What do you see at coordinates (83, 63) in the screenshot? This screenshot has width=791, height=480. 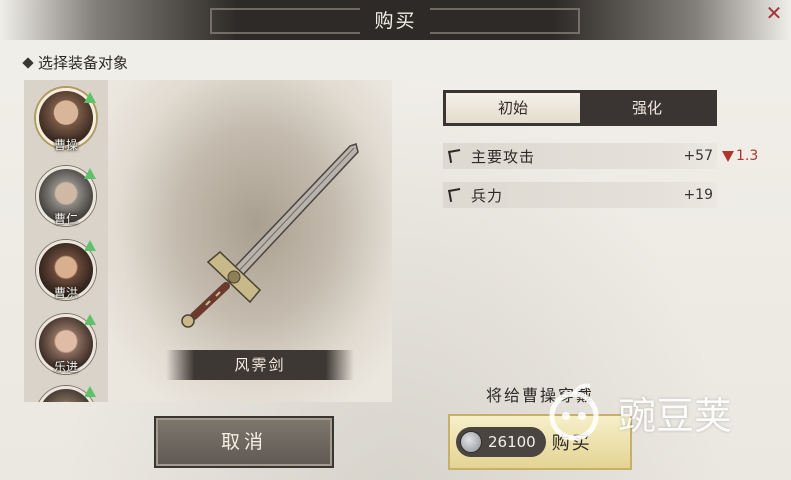 I see `select-target-text: 选择装备对象` at bounding box center [83, 63].